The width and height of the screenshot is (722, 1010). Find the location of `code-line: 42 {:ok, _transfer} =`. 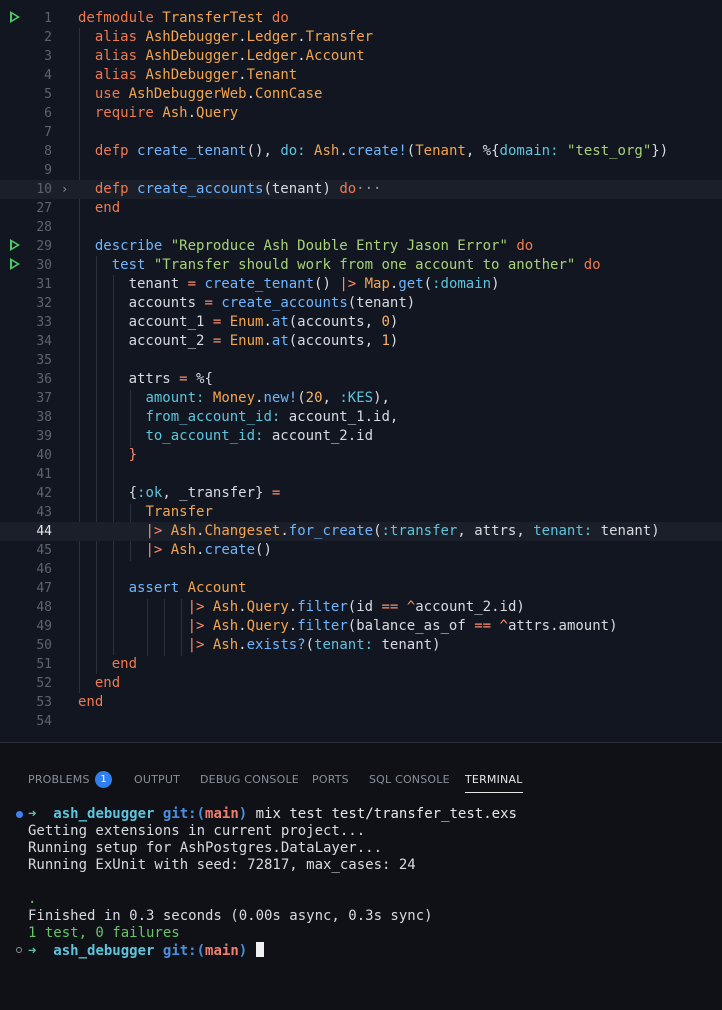

code-line: 42 {:ok, _transfer} = is located at coordinates (361, 493).